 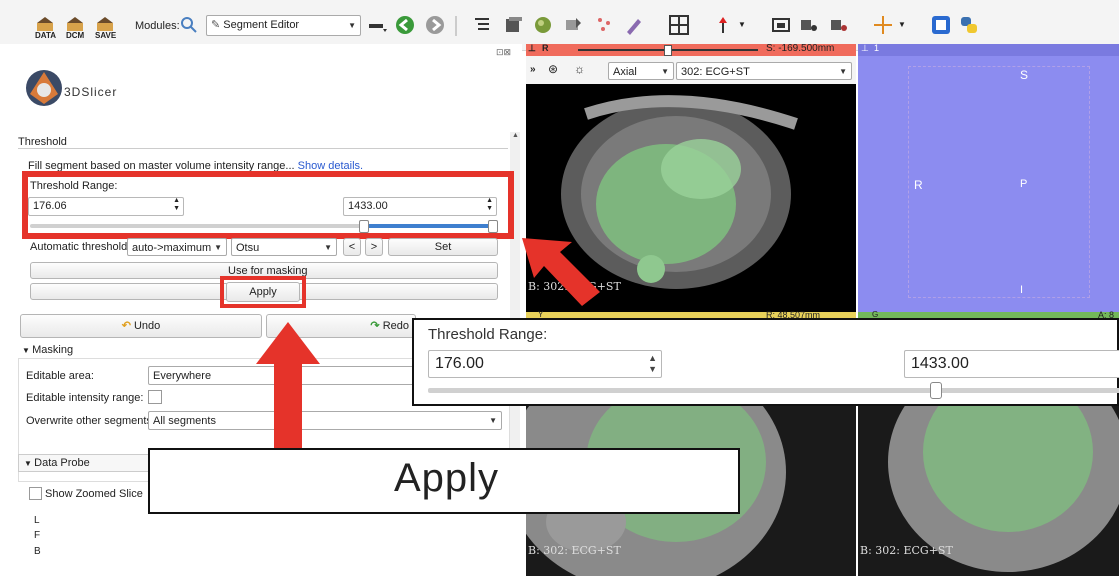 What do you see at coordinates (940, 363) in the screenshot?
I see `zoom-max-value: 1433.00` at bounding box center [940, 363].